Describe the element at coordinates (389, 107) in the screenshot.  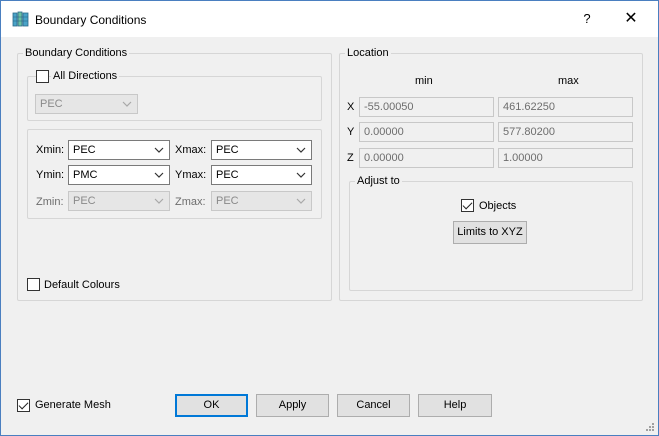
I see `x-min-value: -55.00050` at that location.